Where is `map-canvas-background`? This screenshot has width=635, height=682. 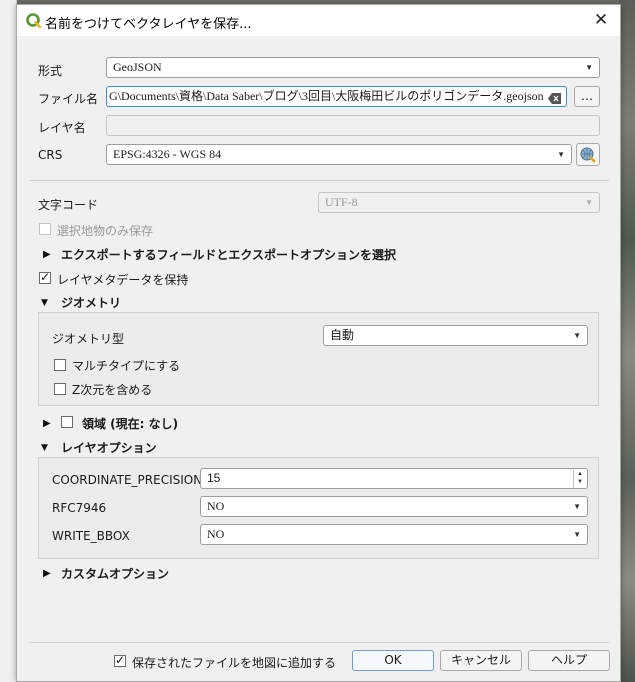
map-canvas-background is located at coordinates (627, 341).